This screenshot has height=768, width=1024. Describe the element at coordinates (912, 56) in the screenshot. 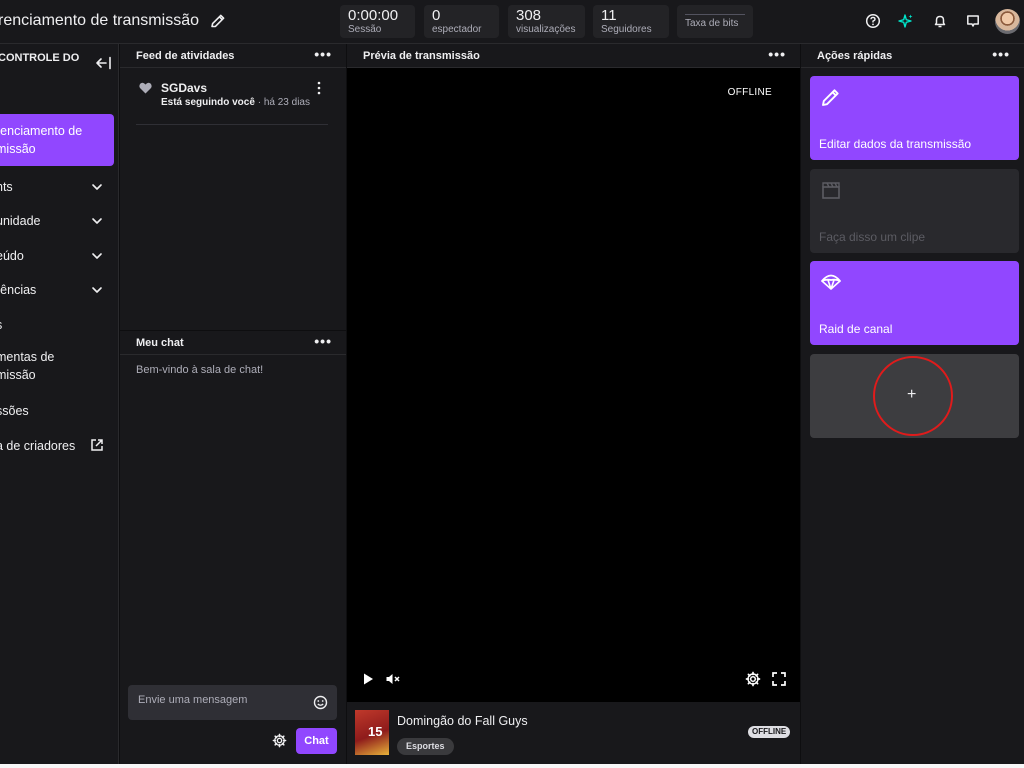

I see `quick-actions-header: Ações rápidas •••` at that location.